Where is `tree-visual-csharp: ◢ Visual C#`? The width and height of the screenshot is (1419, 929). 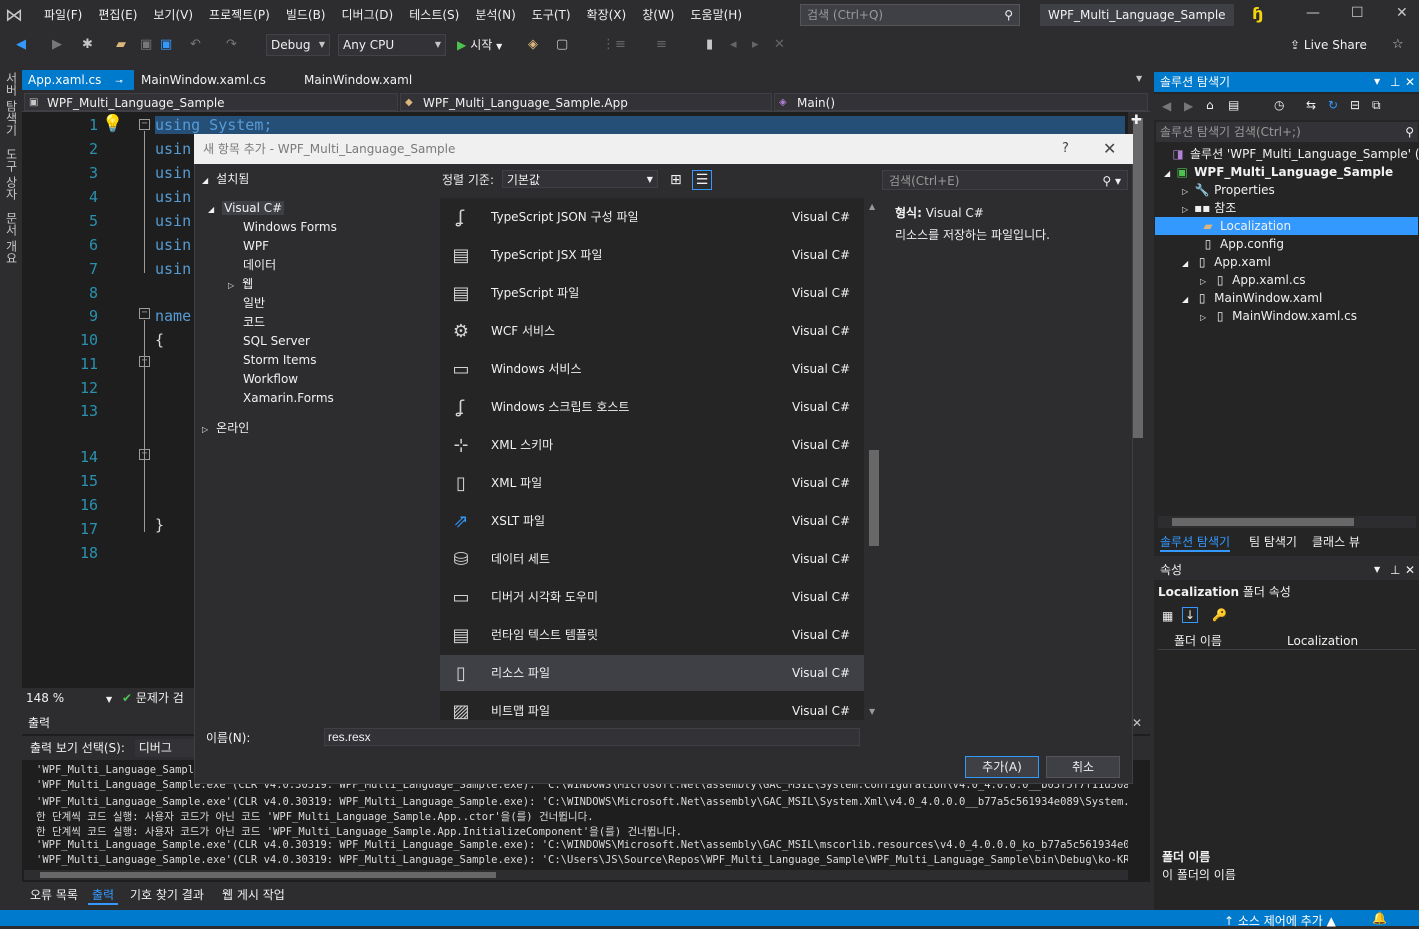 tree-visual-csharp: ◢ Visual C# is located at coordinates (246, 208).